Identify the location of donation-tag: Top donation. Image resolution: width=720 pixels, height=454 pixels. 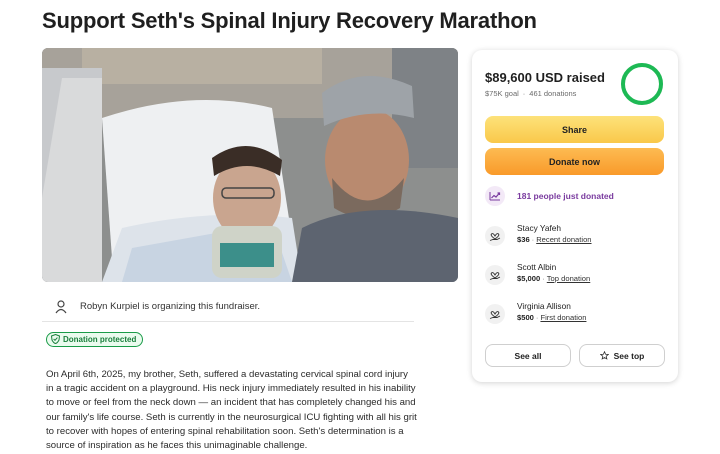
(569, 278).